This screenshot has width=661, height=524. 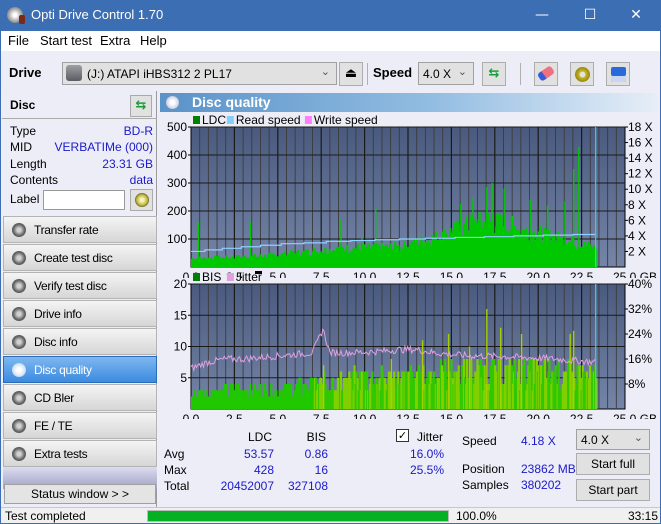 What do you see at coordinates (80, 285) in the screenshot?
I see `nav-verify-test-disc: Verify test disc` at bounding box center [80, 285].